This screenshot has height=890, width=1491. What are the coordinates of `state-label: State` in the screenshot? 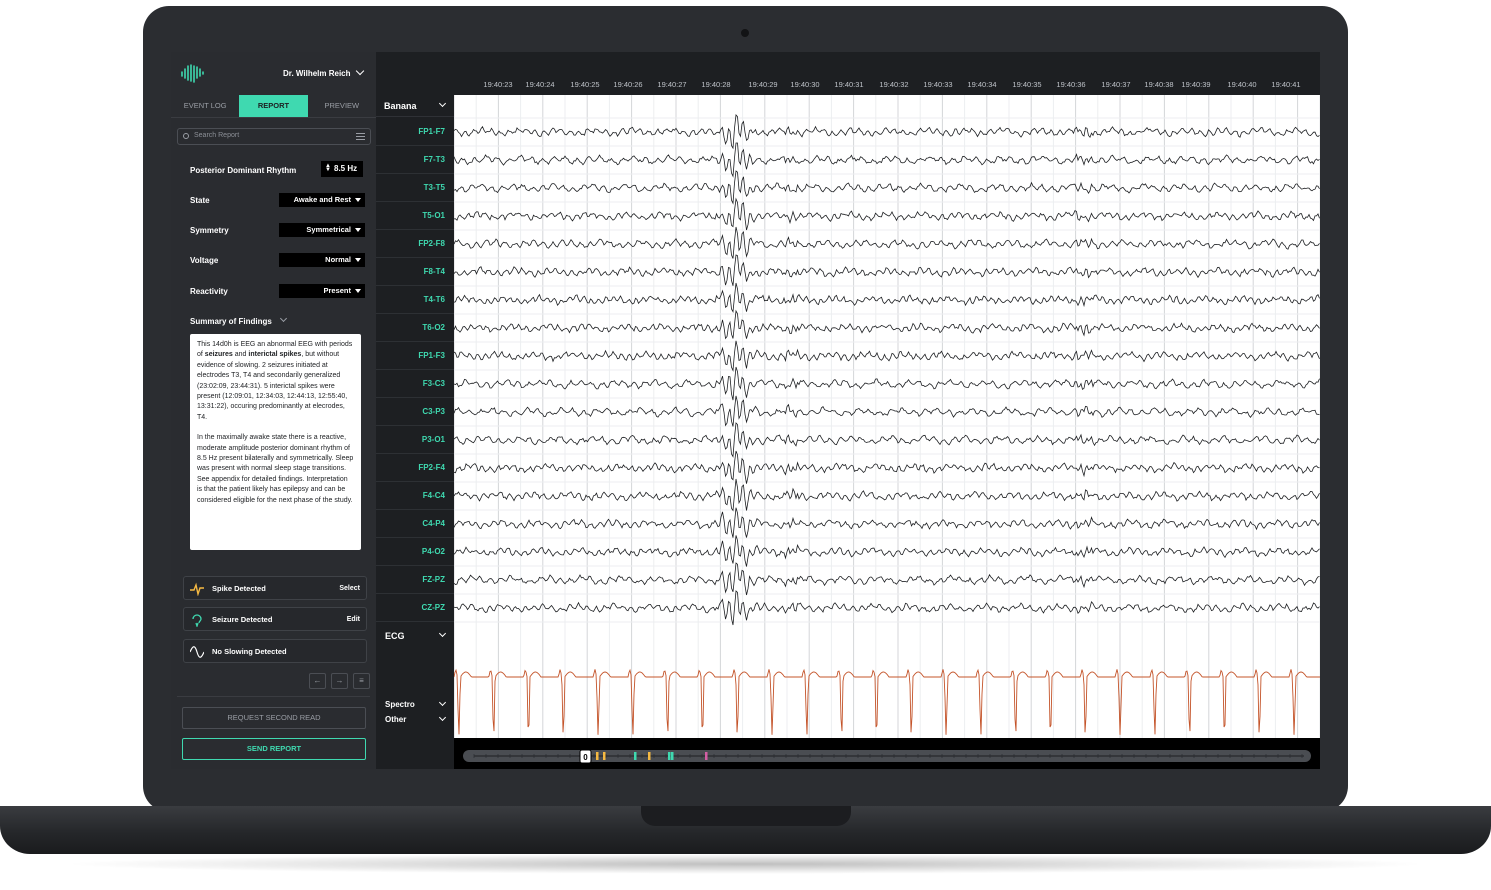 It's located at (200, 200).